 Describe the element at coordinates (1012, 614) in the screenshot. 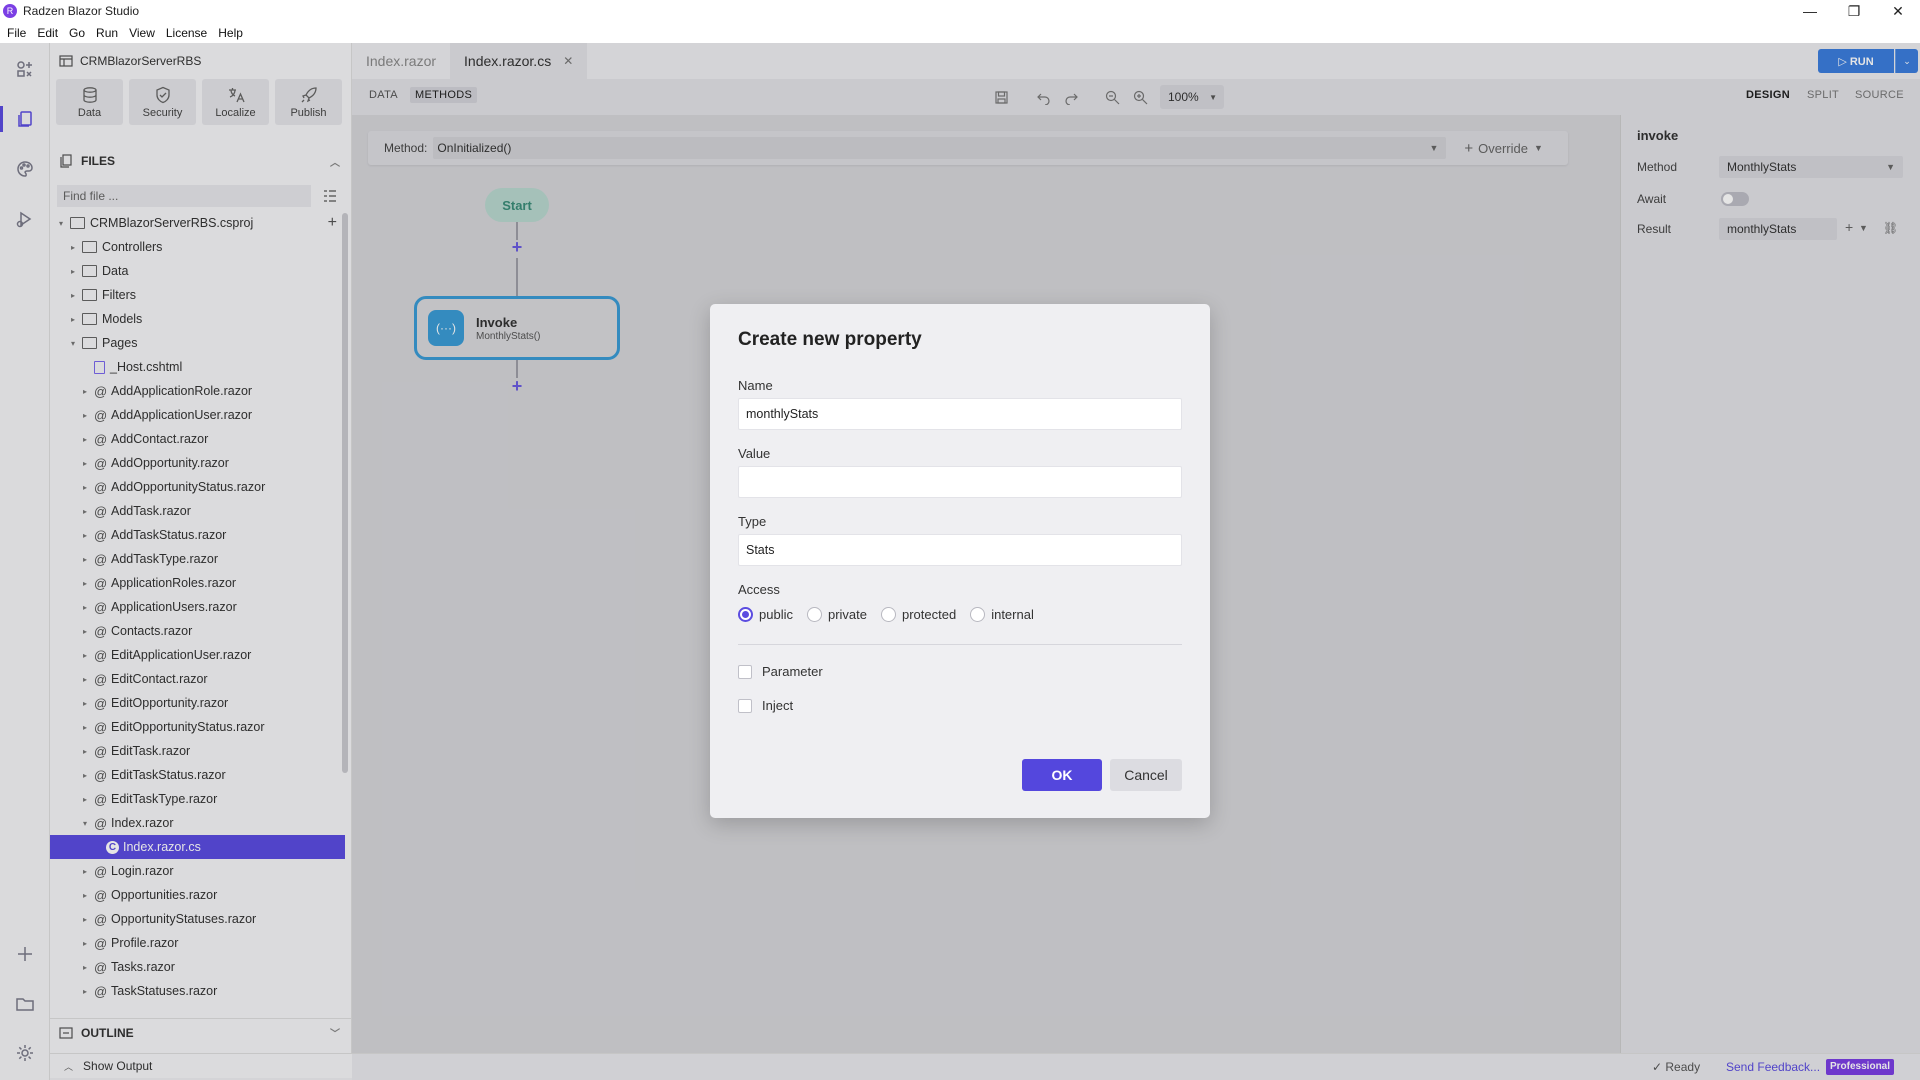

I see `radio-label: internal` at that location.